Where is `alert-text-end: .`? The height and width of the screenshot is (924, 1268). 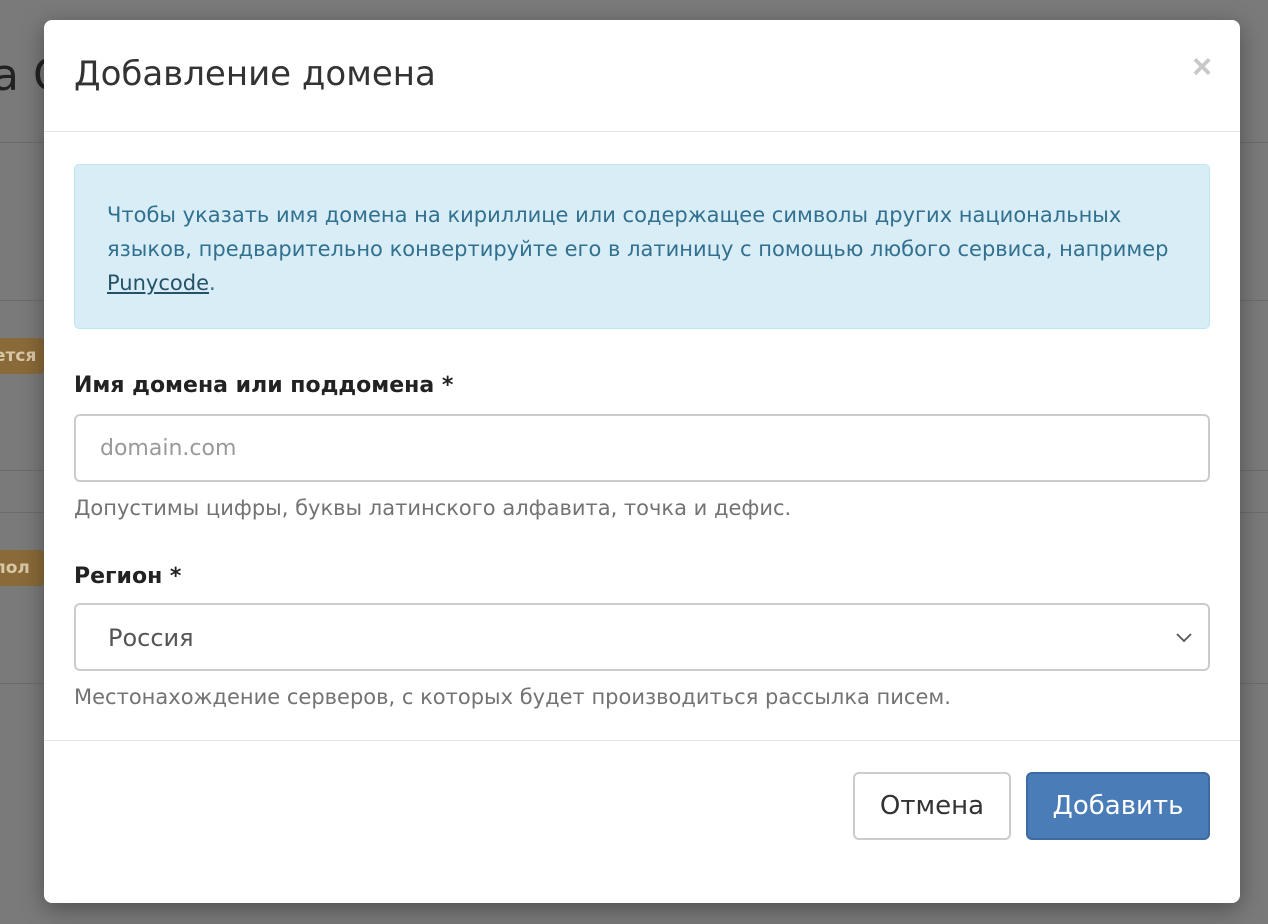
alert-text-end: . is located at coordinates (212, 283).